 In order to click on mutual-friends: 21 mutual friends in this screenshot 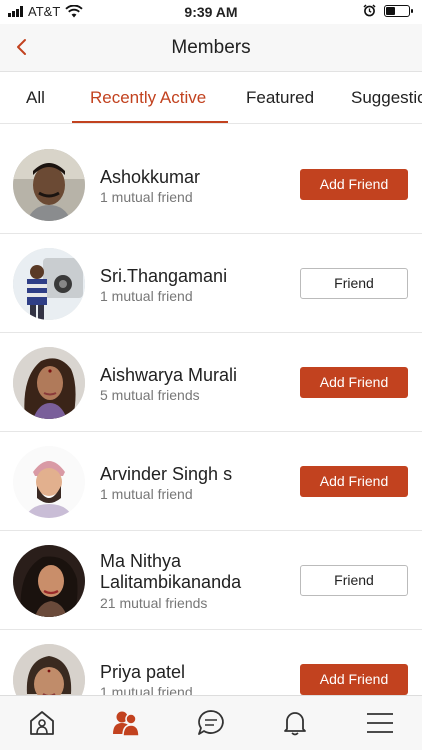, I will do `click(154, 603)`.